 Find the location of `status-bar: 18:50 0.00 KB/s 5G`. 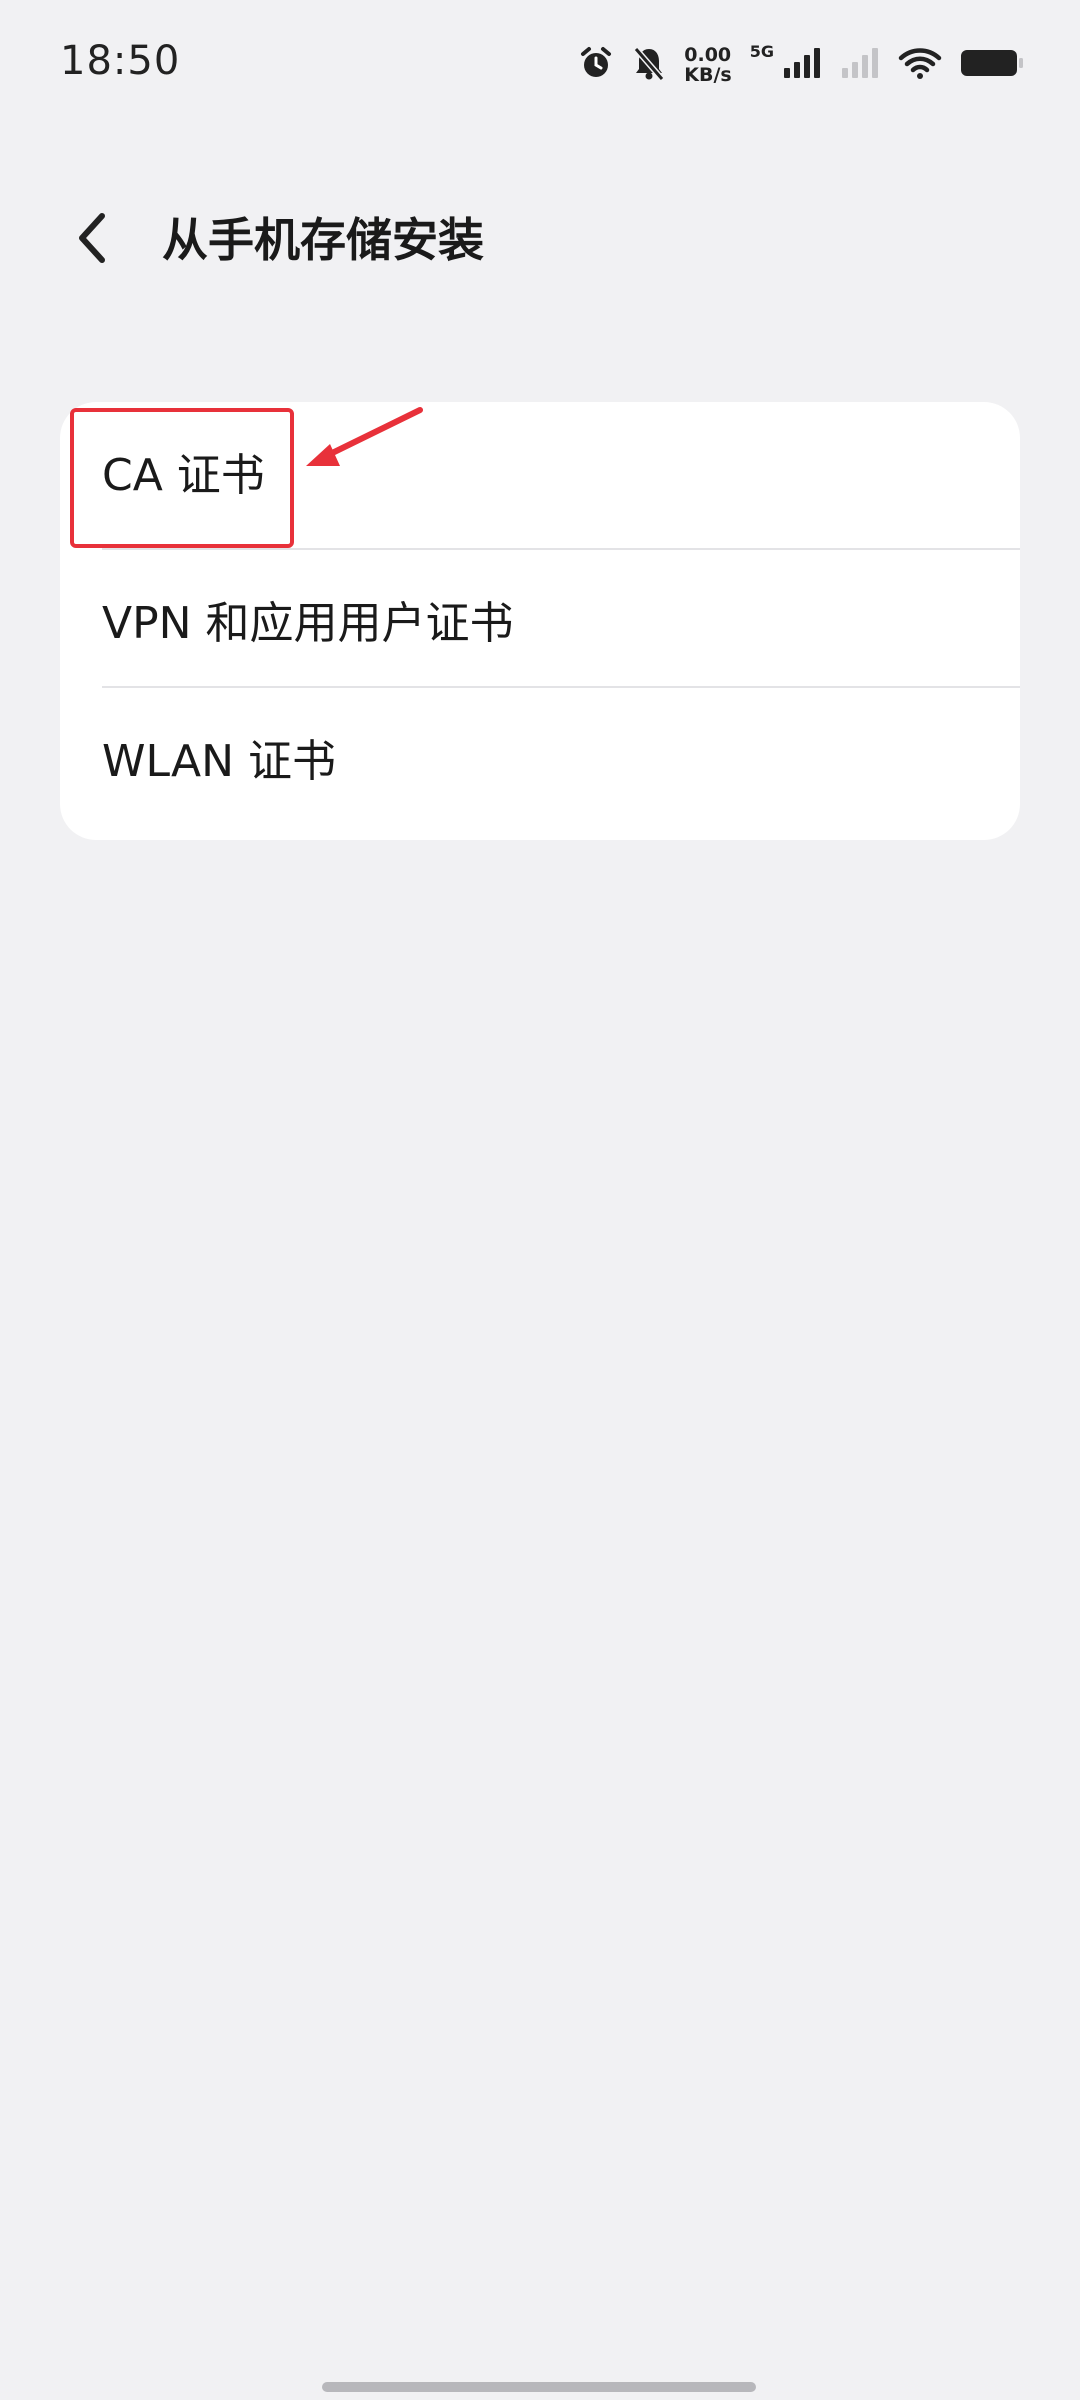

status-bar: 18:50 0.00 KB/s 5G is located at coordinates (540, 65).